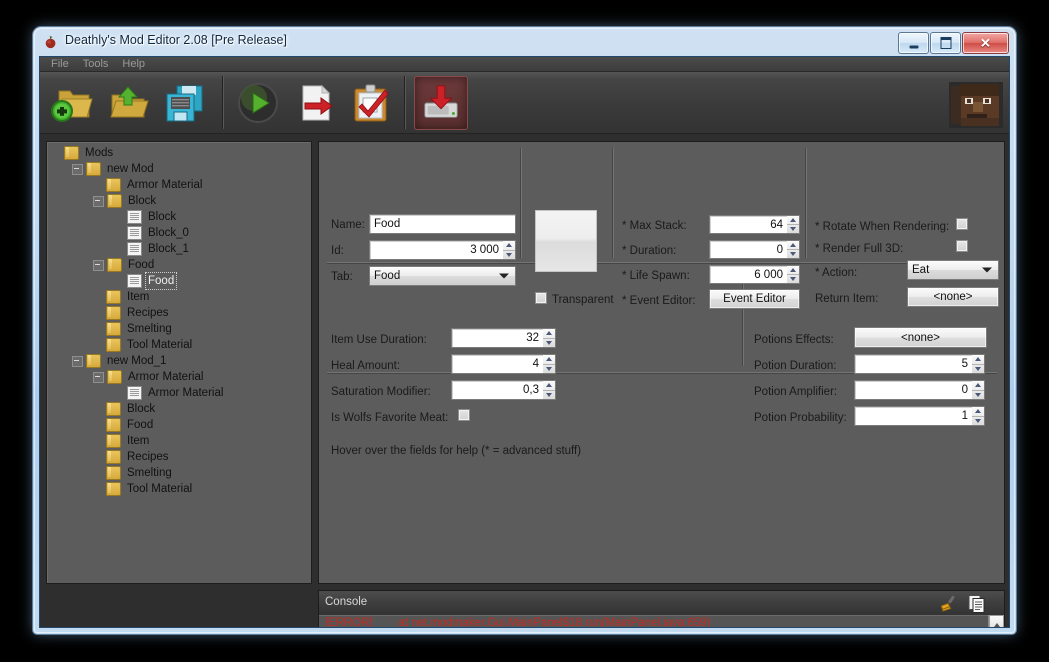 Image resolution: width=1049 pixels, height=662 pixels. I want to click on life-spawn-spinner, so click(793, 274).